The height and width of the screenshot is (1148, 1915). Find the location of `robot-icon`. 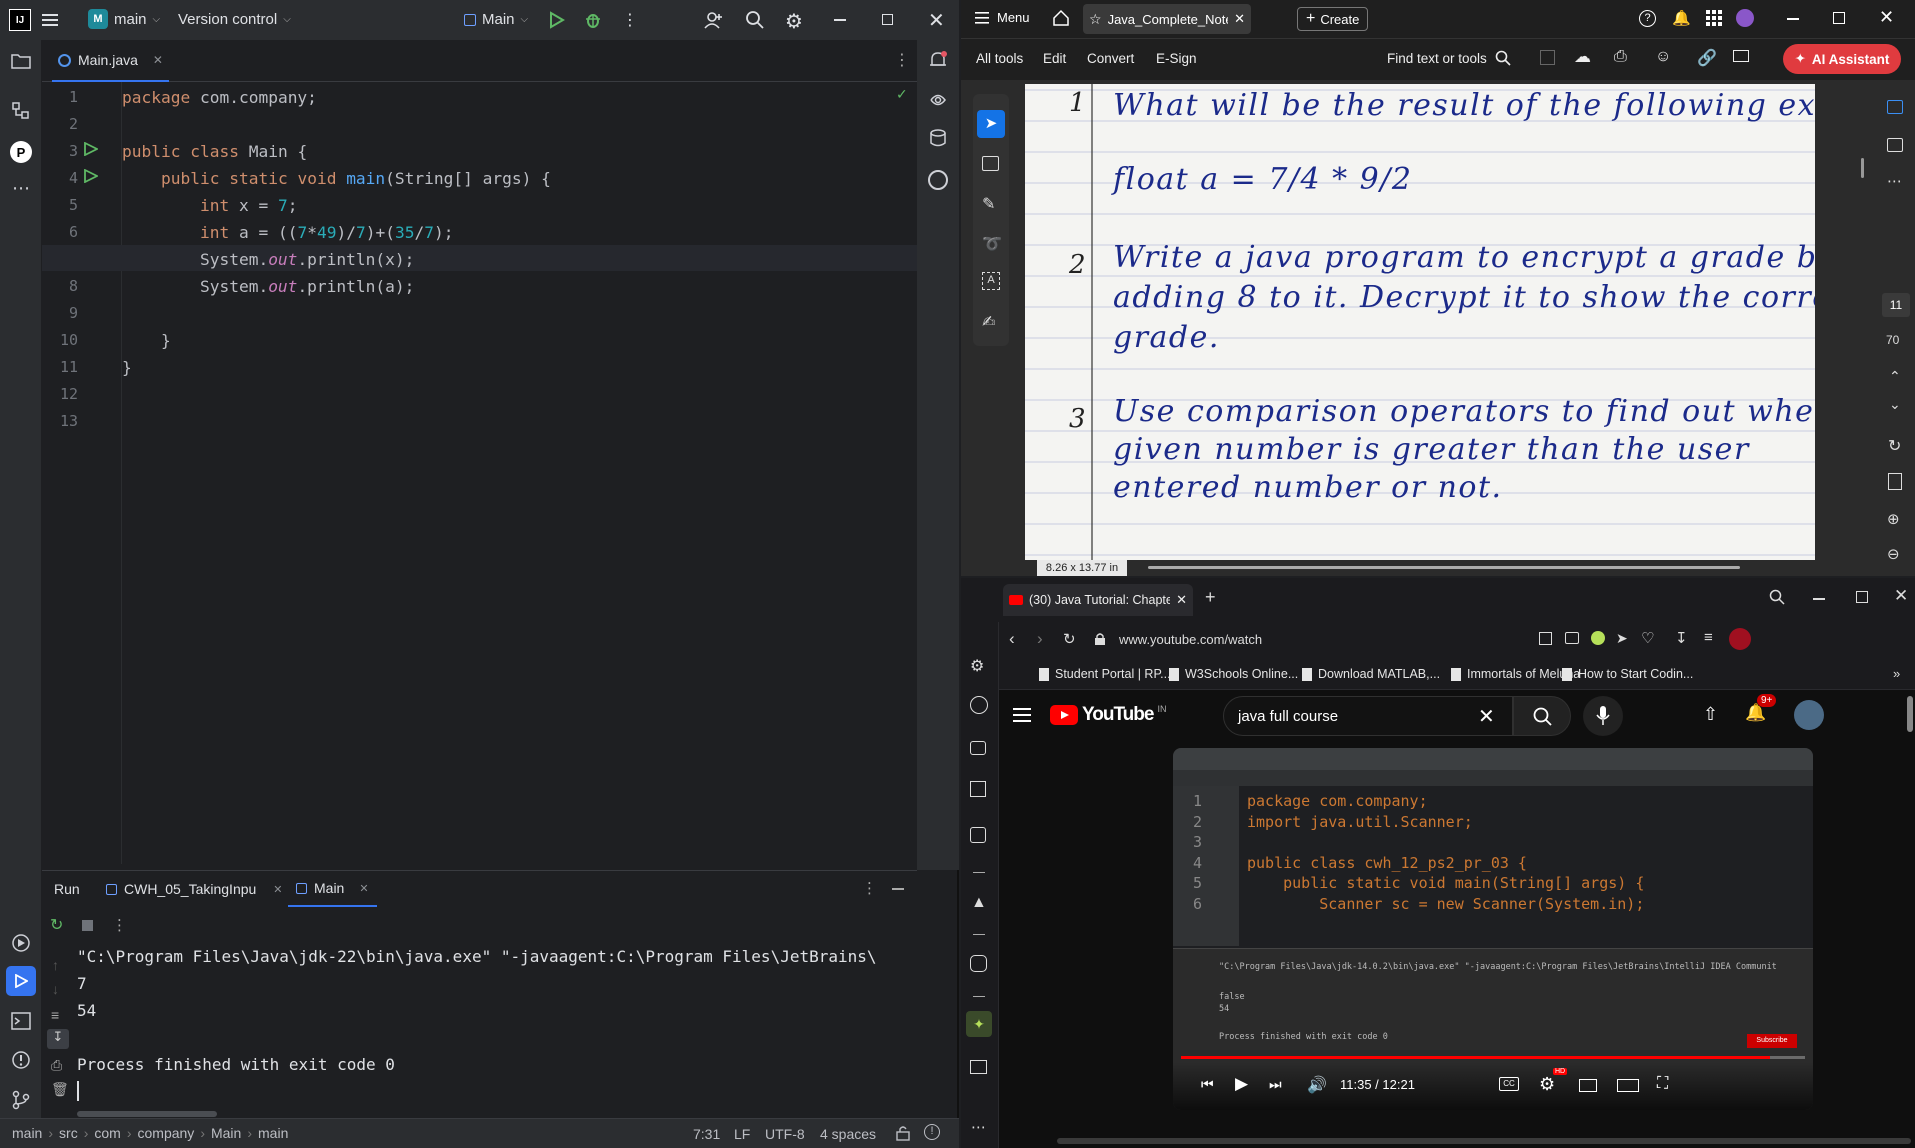

robot-icon is located at coordinates (978, 748).